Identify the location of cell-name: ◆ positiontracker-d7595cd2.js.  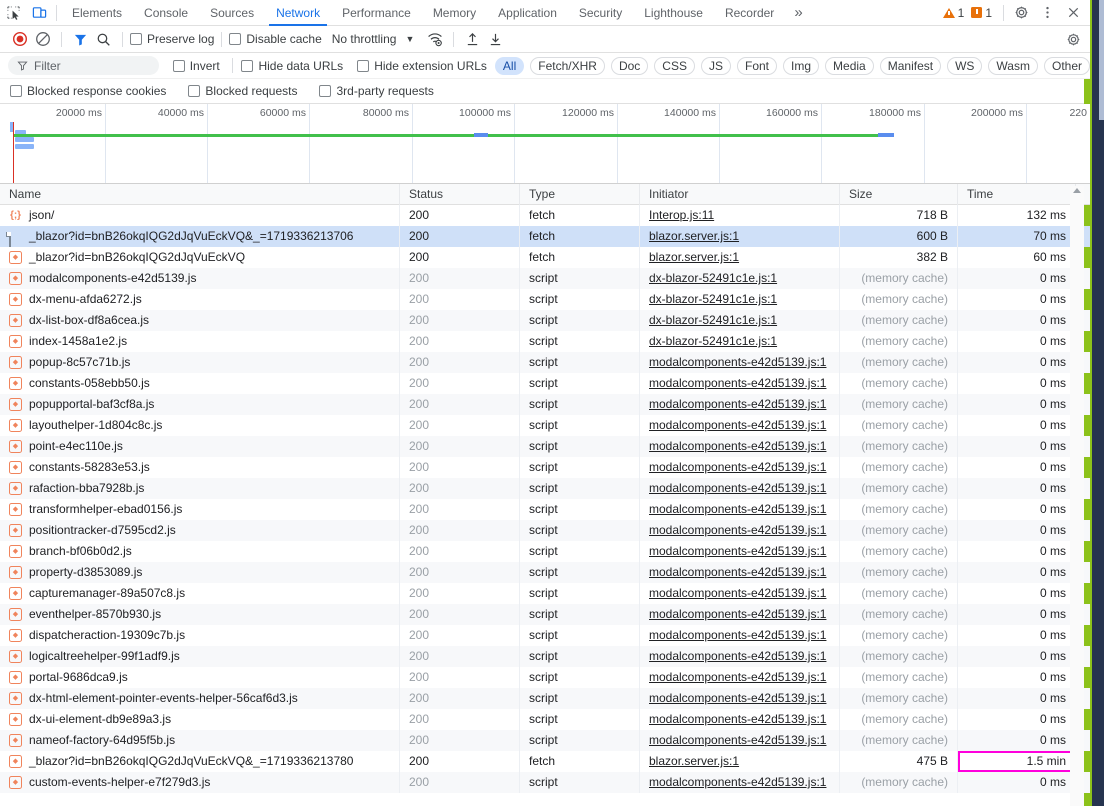
(200, 530).